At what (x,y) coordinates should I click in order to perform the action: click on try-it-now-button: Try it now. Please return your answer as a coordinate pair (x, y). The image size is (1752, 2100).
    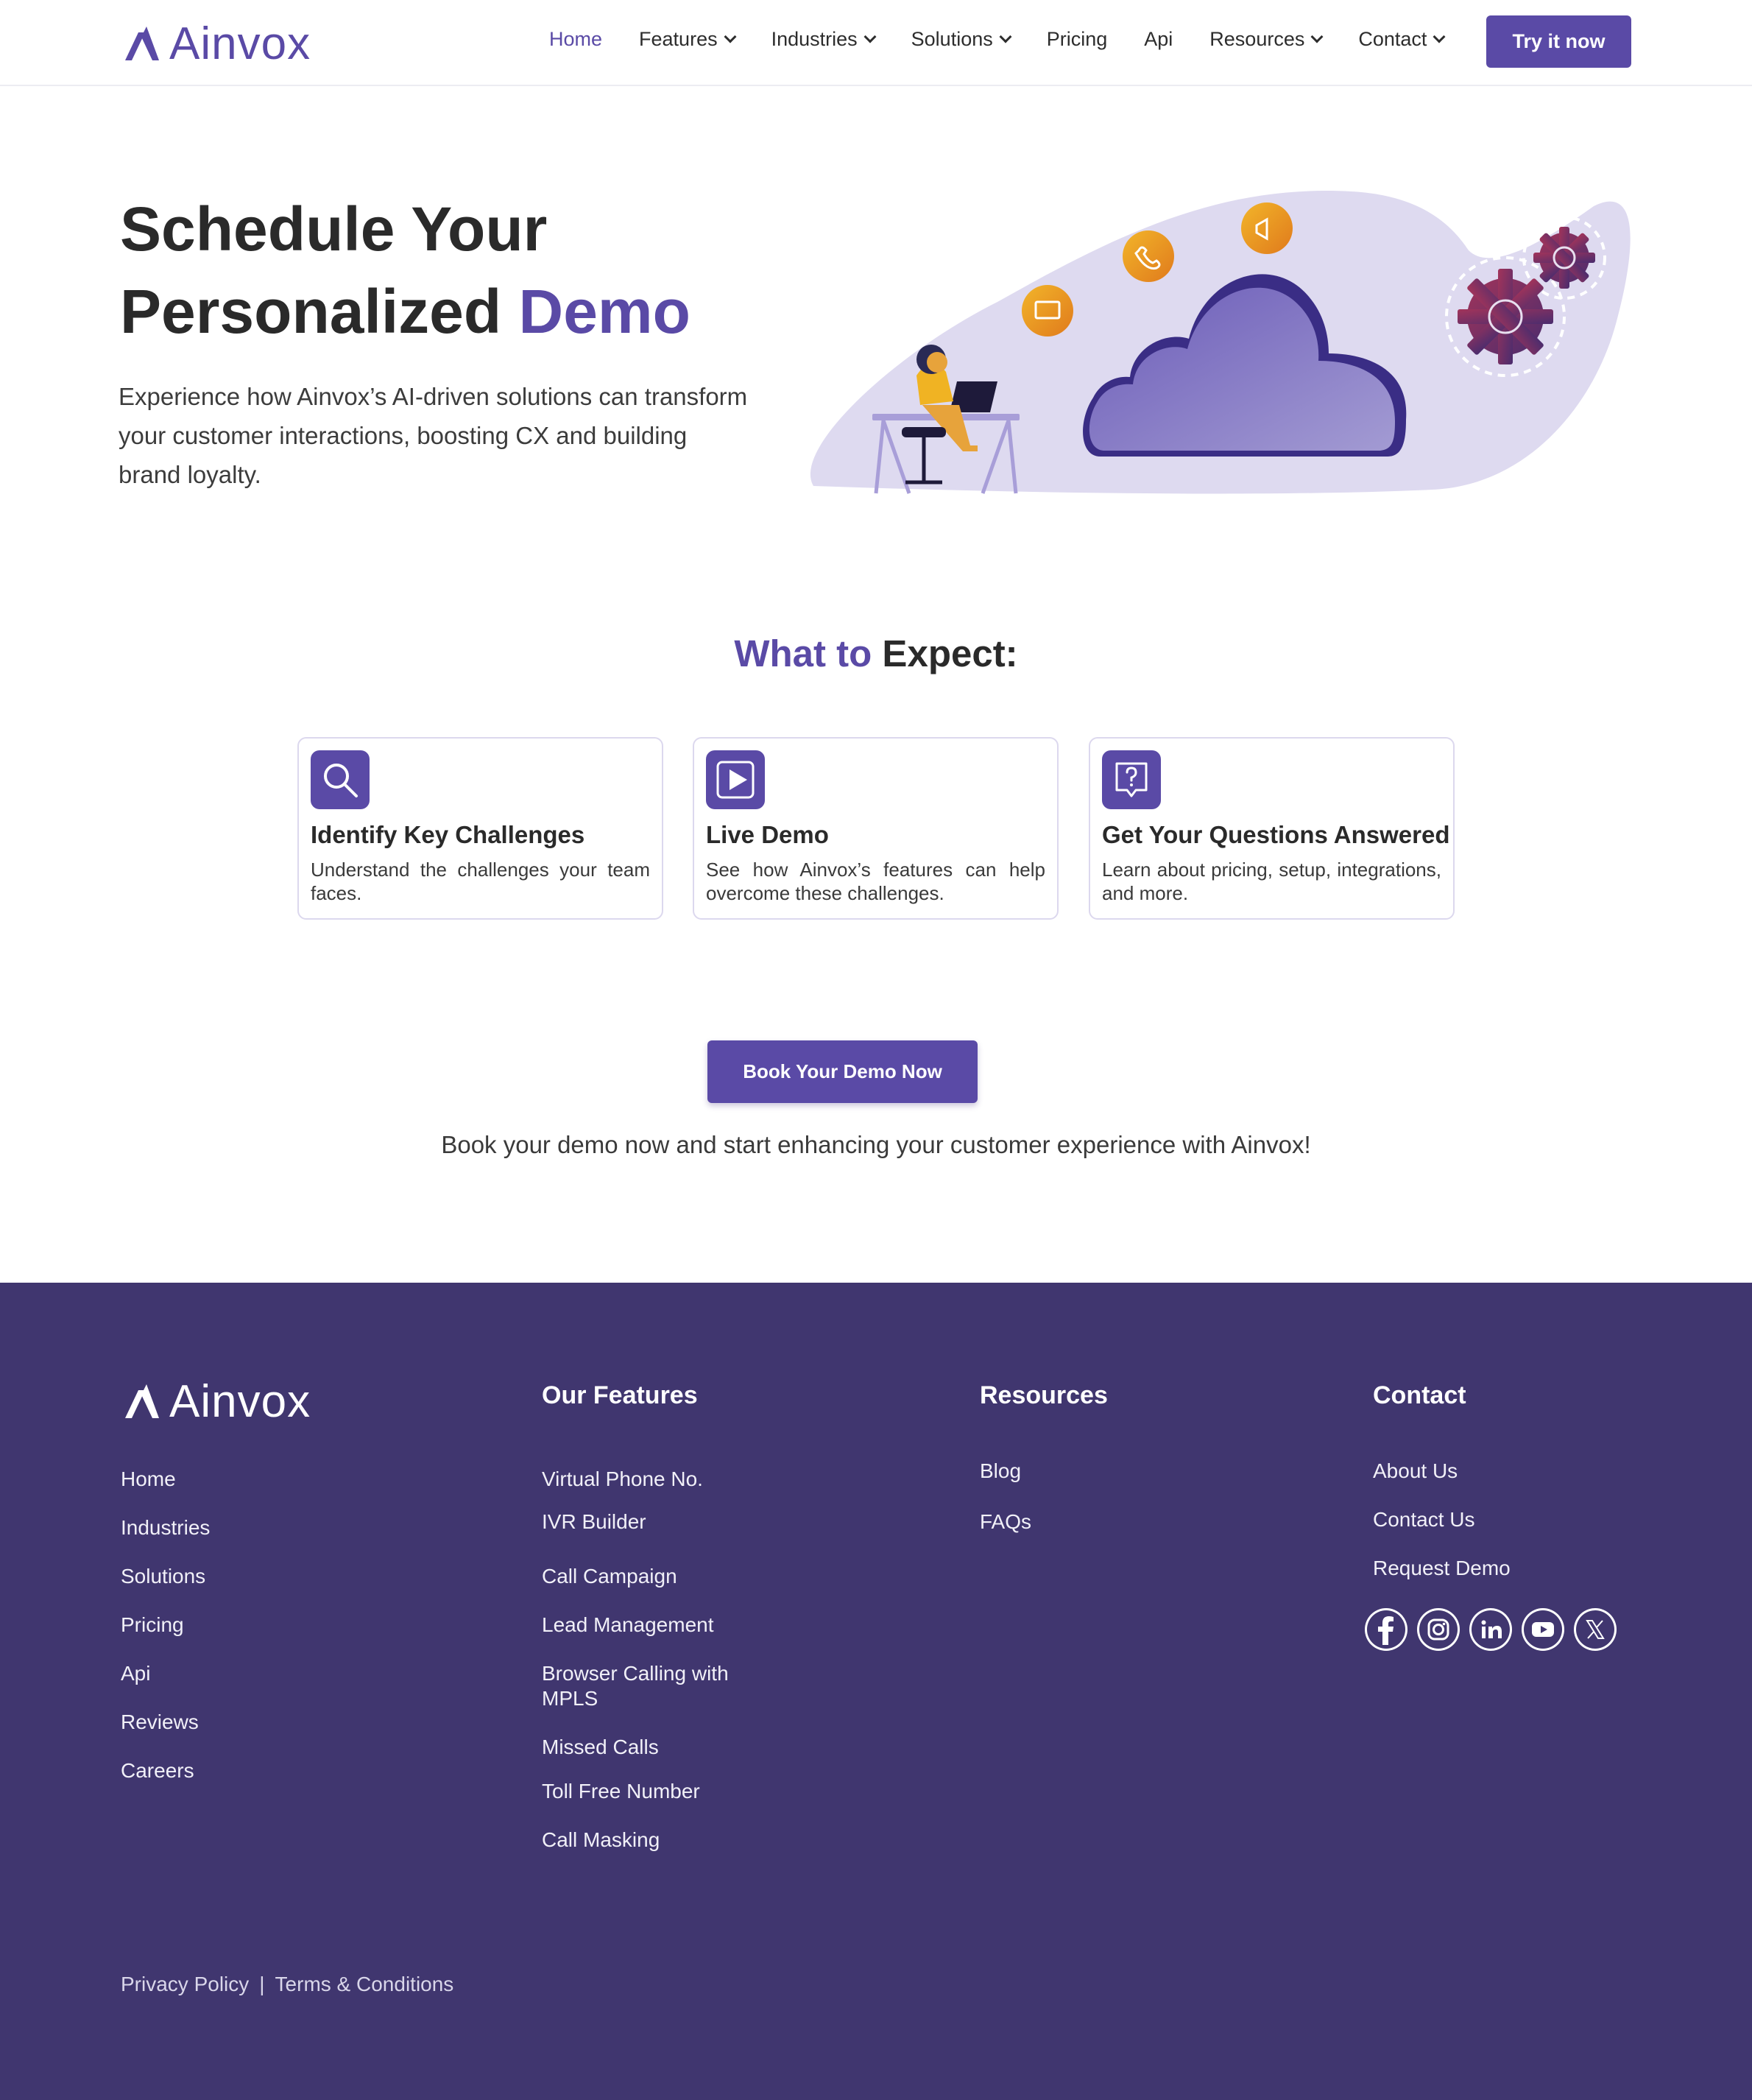
    Looking at the image, I should click on (1558, 41).